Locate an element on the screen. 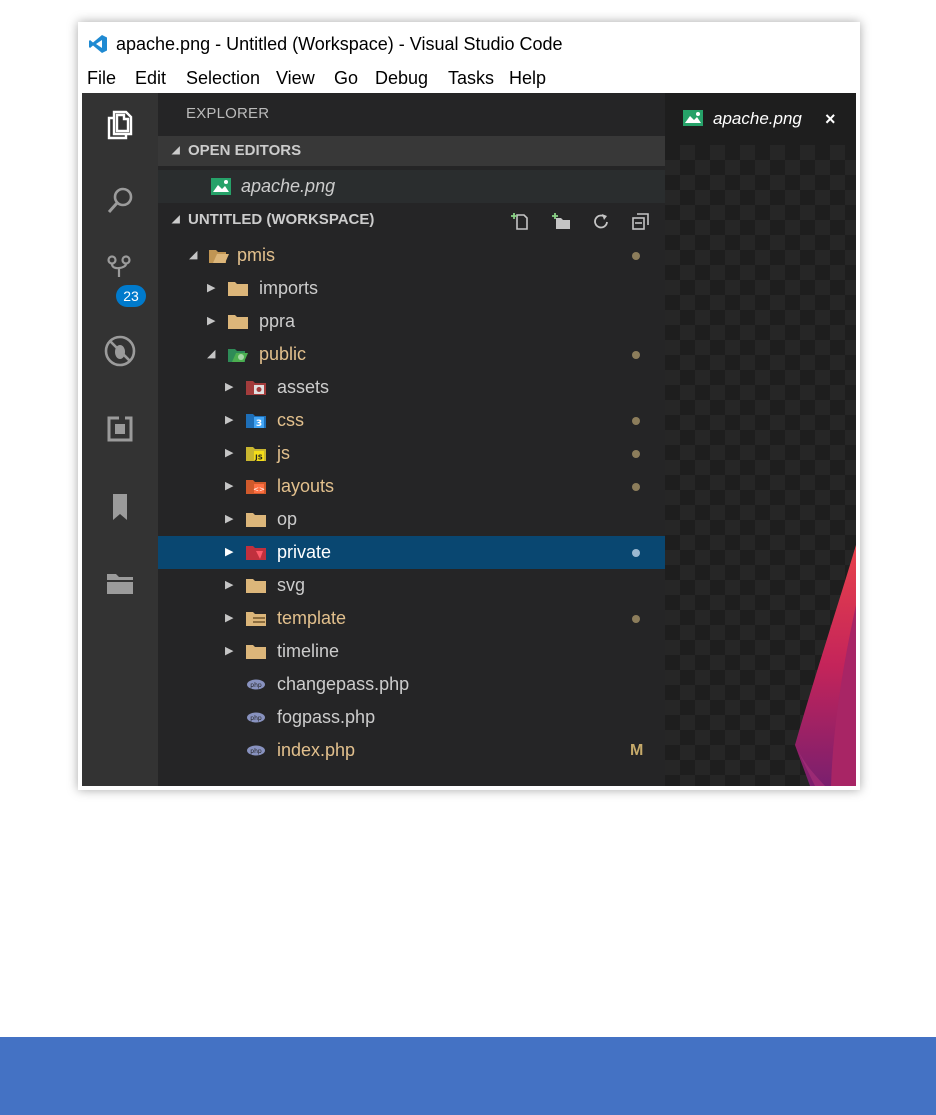  tree-item-label: ppra is located at coordinates (277, 321).